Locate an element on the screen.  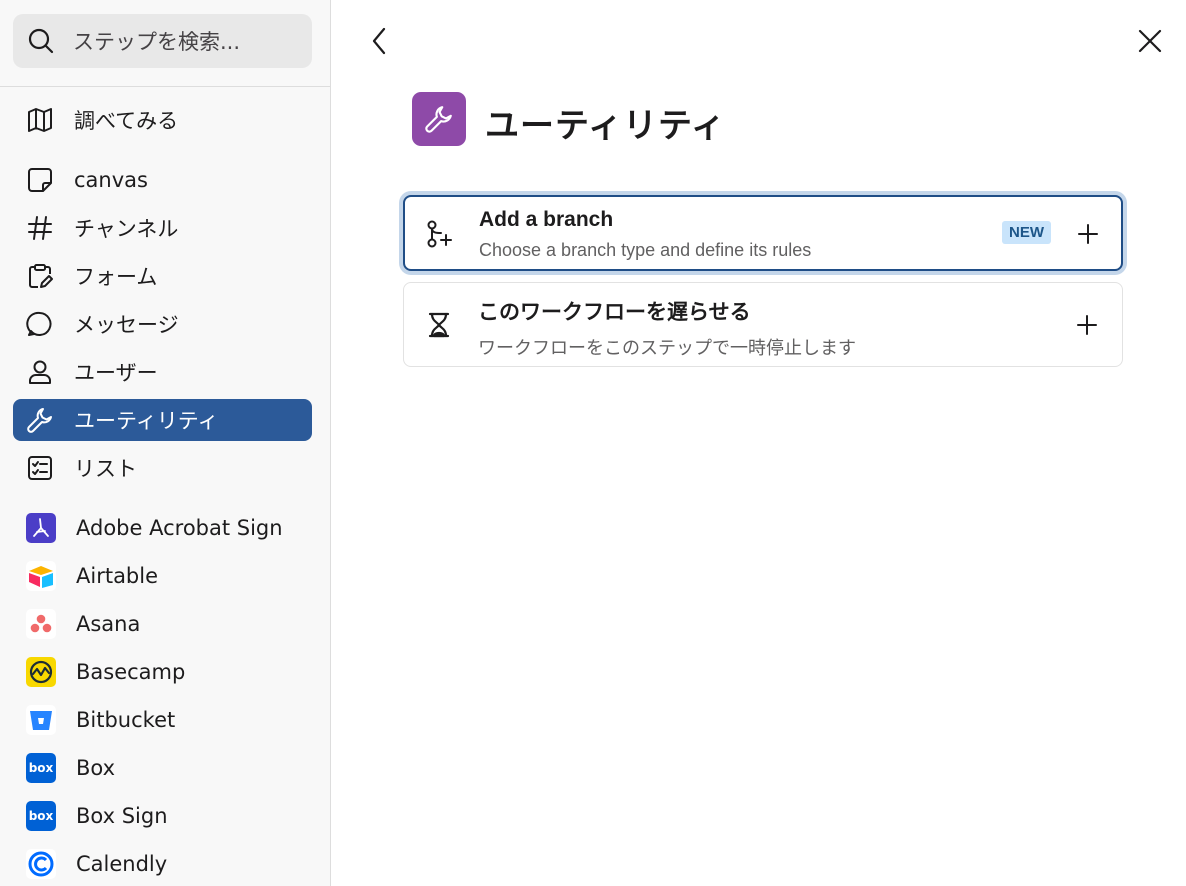
new-badge: NEW is located at coordinates (1026, 232).